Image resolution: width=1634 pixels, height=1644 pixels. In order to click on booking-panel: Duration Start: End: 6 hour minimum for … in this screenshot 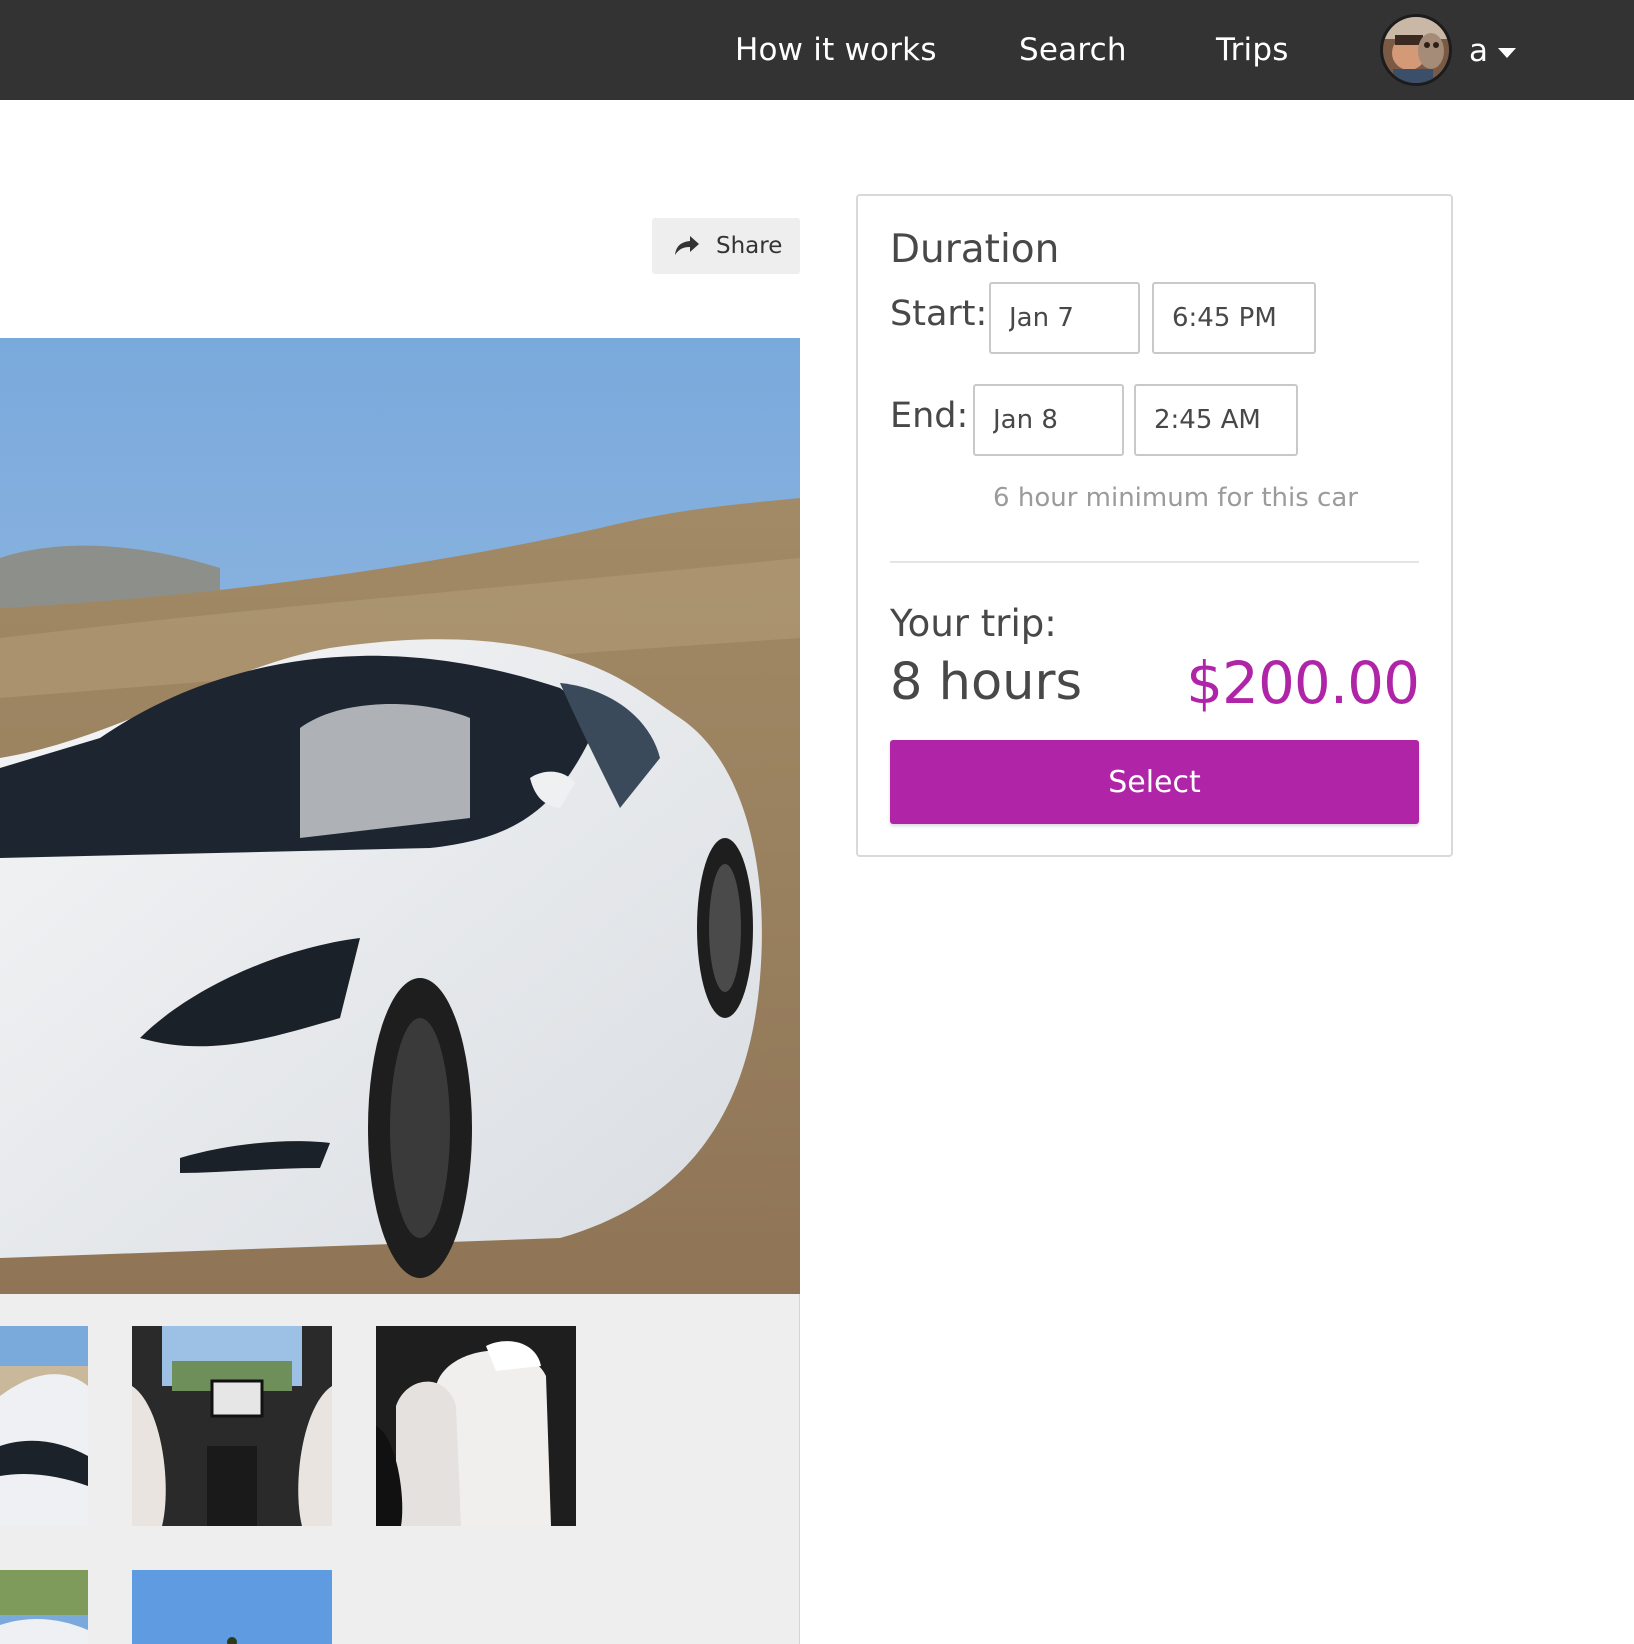, I will do `click(1154, 525)`.